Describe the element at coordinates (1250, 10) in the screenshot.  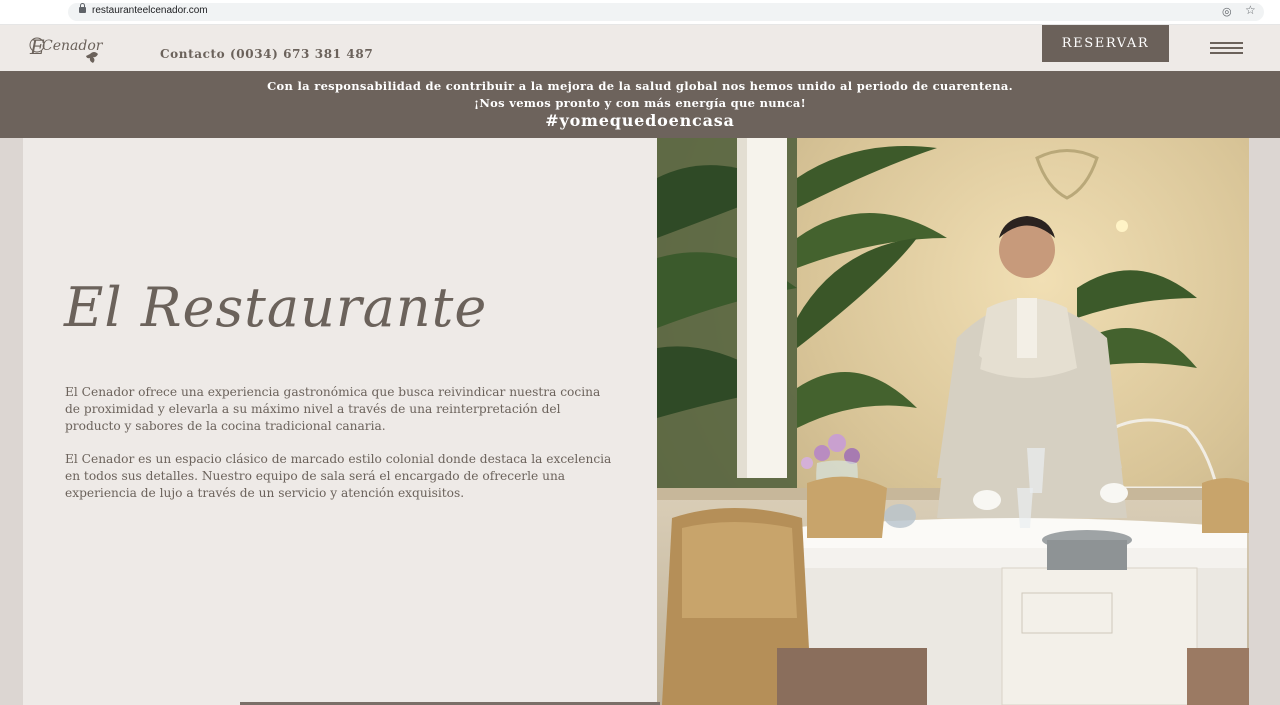
I see `star-icon: ☆` at that location.